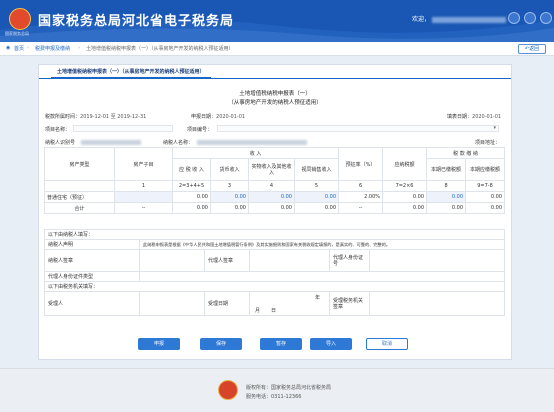 The width and height of the screenshot is (554, 412). I want to click on index-cell: 8, so click(446, 186).